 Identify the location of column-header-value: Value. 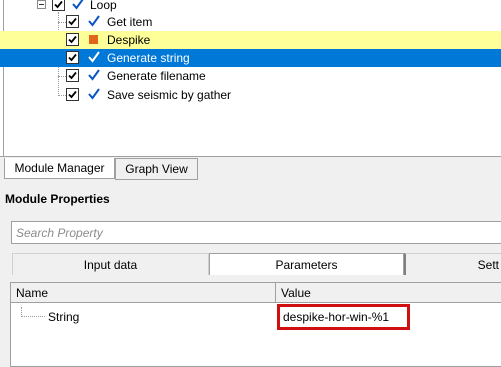
(388, 293).